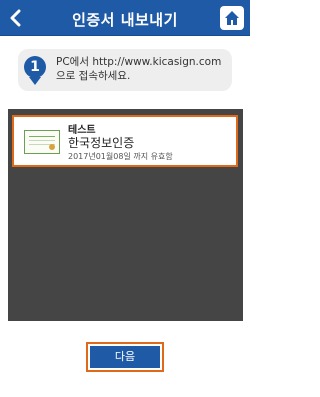  I want to click on certificate-list-item: 테스트 한국정보인증 2017년01월08일 까지 유효함, so click(125, 141).